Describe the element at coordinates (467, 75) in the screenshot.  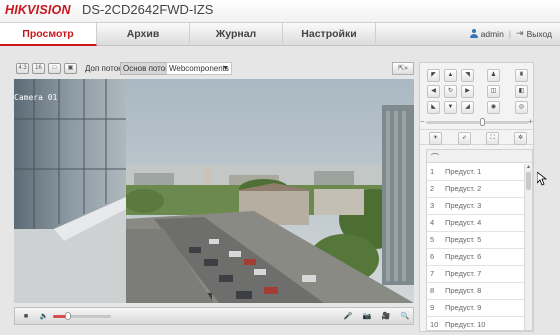
I see `ptz-up-right-icon: ◥` at that location.